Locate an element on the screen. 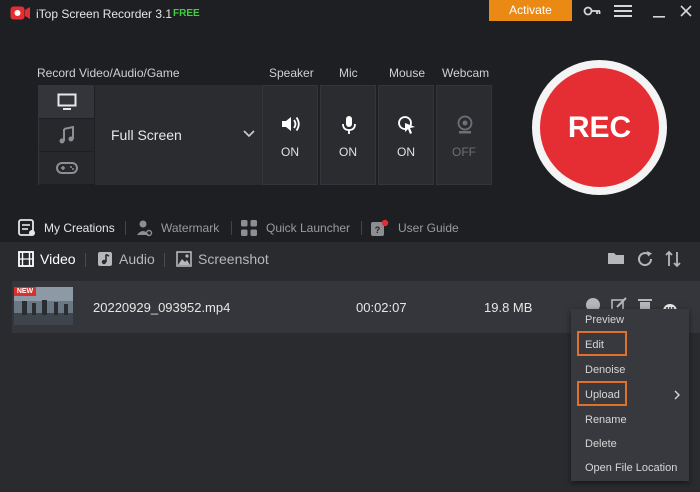 The width and height of the screenshot is (700, 492). folder-icon is located at coordinates (616, 258).